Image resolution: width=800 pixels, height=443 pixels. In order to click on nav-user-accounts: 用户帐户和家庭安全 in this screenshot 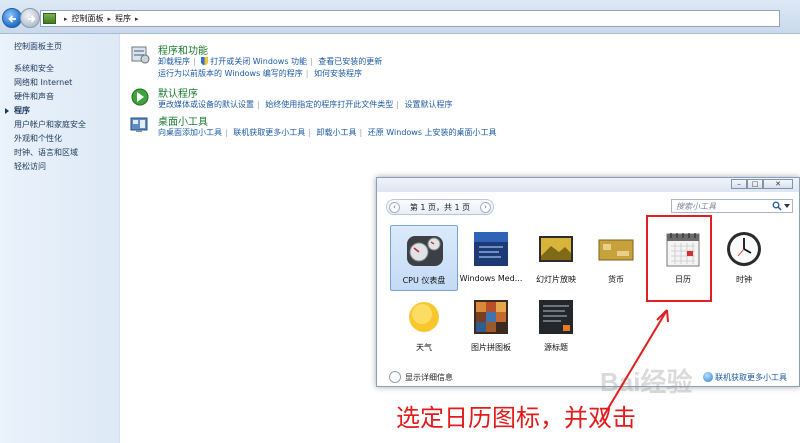, I will do `click(59, 125)`.